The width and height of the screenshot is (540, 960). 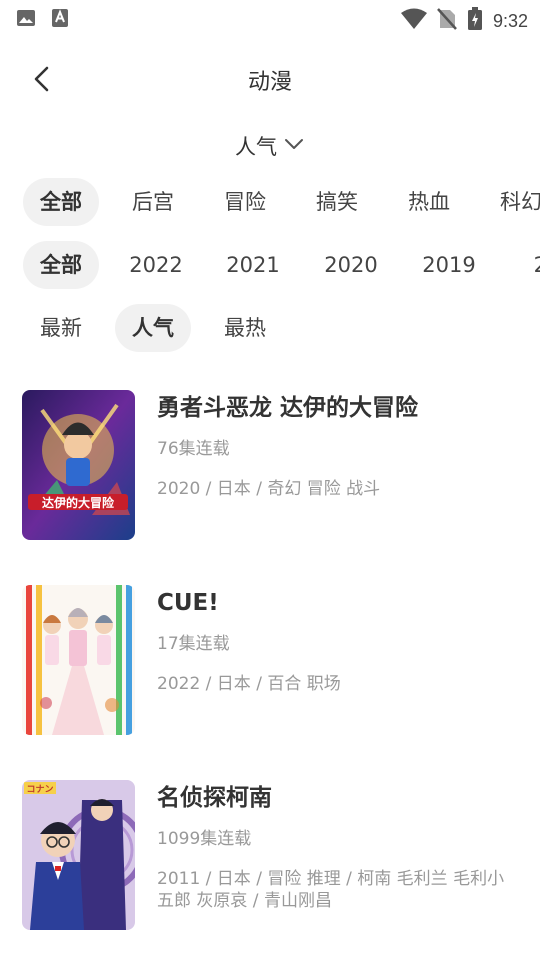 What do you see at coordinates (204, 839) in the screenshot?
I see `episode-count: 1099集连载` at bounding box center [204, 839].